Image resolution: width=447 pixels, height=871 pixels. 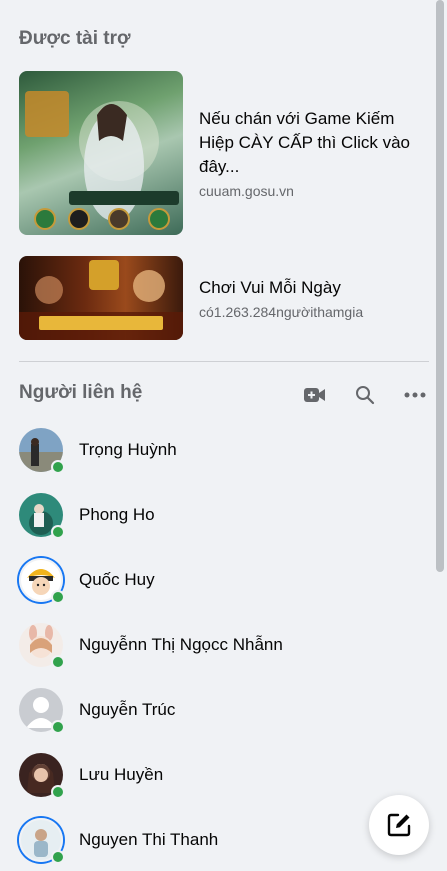 What do you see at coordinates (117, 514) in the screenshot?
I see `contact-name: Phong Ho` at bounding box center [117, 514].